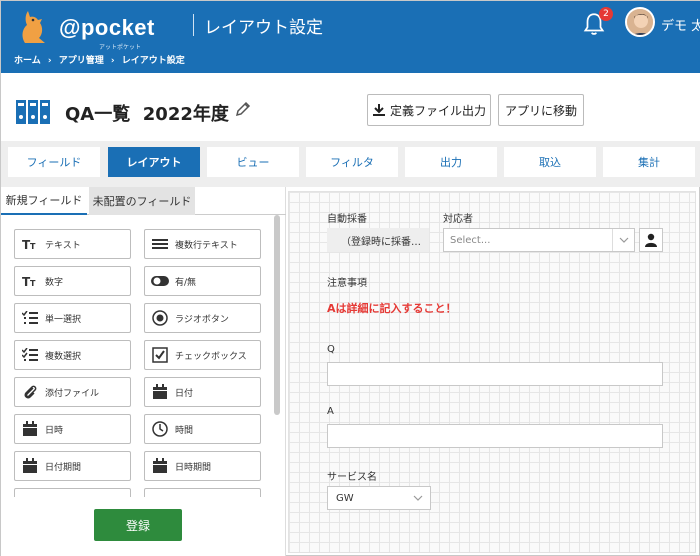  Describe the element at coordinates (243, 109) in the screenshot. I see `pencil-edit-icon` at that location.